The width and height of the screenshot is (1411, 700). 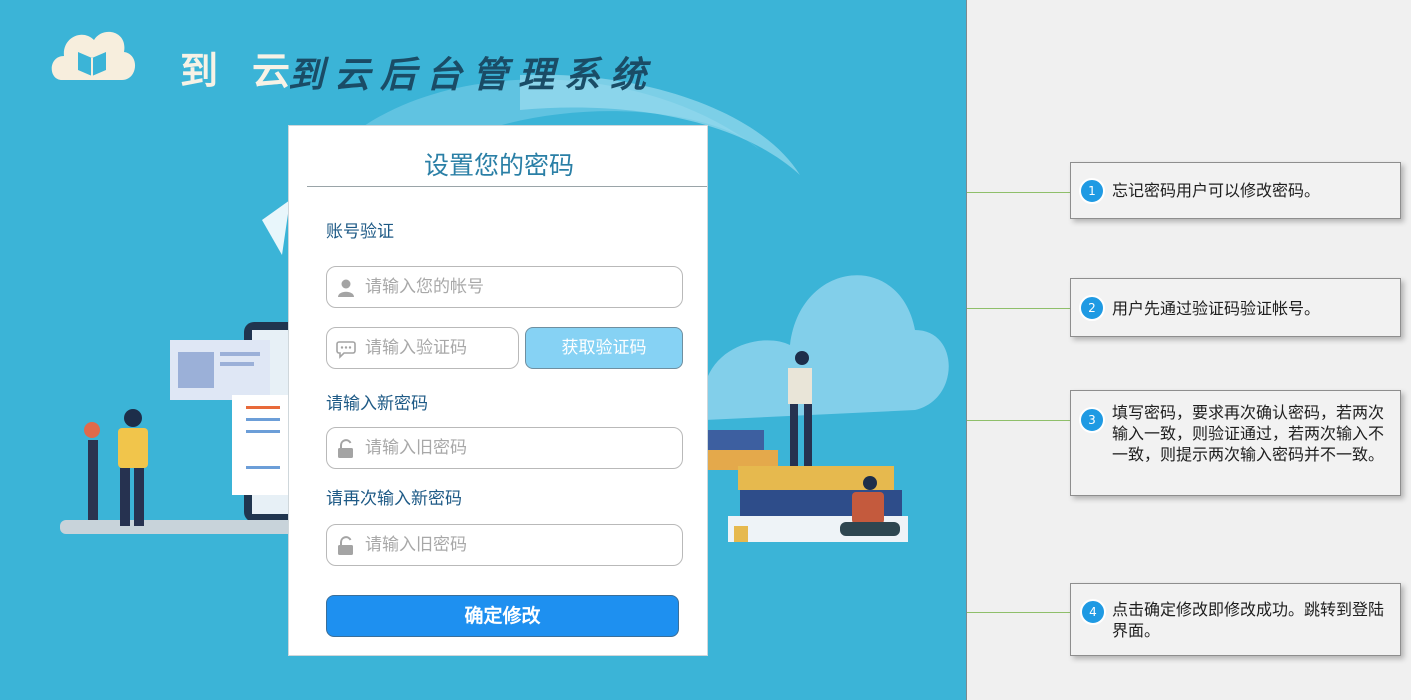 What do you see at coordinates (518, 287) in the screenshot?
I see `account-input` at bounding box center [518, 287].